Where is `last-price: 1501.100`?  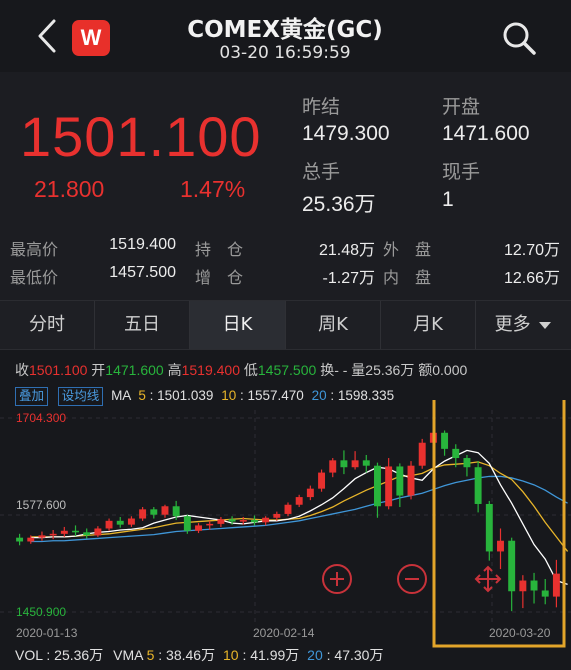 last-price: 1501.100 is located at coordinates (141, 136).